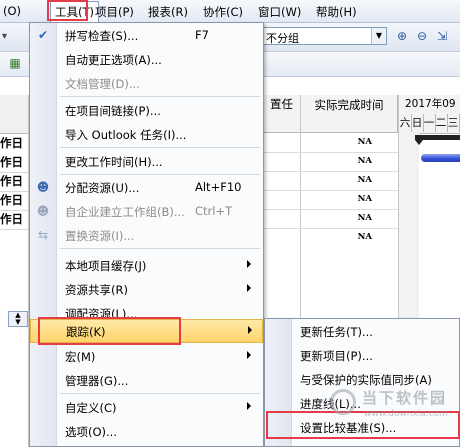 The image size is (460, 447). I want to click on menu-item-local-project-cache: 本地项目缓存(J), so click(146, 265).